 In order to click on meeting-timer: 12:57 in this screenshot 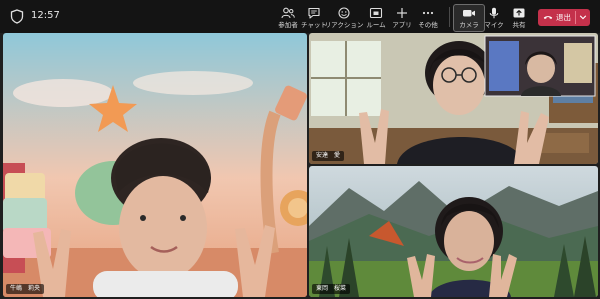, I will do `click(45, 15)`.